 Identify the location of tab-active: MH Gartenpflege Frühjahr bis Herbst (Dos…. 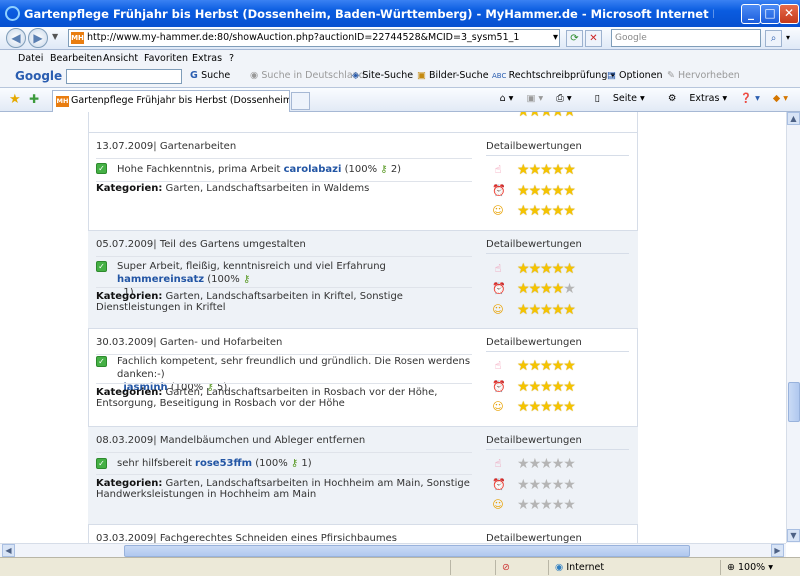
(171, 101).